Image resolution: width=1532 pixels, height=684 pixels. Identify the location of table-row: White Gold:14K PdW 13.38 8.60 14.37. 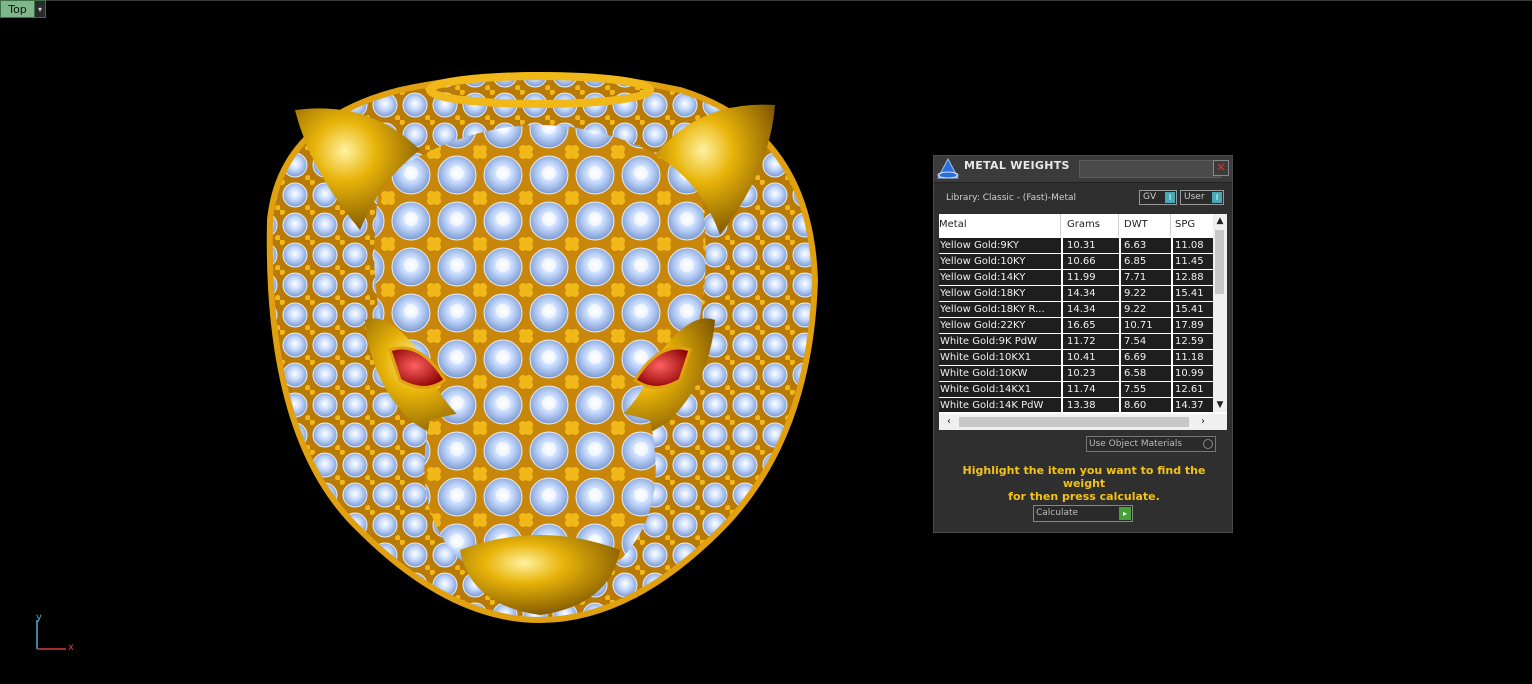
(1076, 405).